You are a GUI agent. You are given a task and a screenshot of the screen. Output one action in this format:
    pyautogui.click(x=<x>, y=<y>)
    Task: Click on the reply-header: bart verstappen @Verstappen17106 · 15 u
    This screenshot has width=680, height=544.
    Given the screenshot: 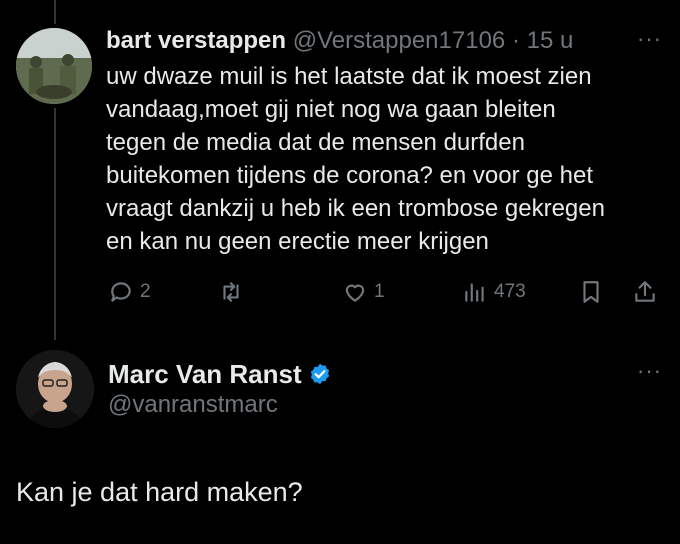 What is the action you would take?
    pyautogui.click(x=366, y=41)
    